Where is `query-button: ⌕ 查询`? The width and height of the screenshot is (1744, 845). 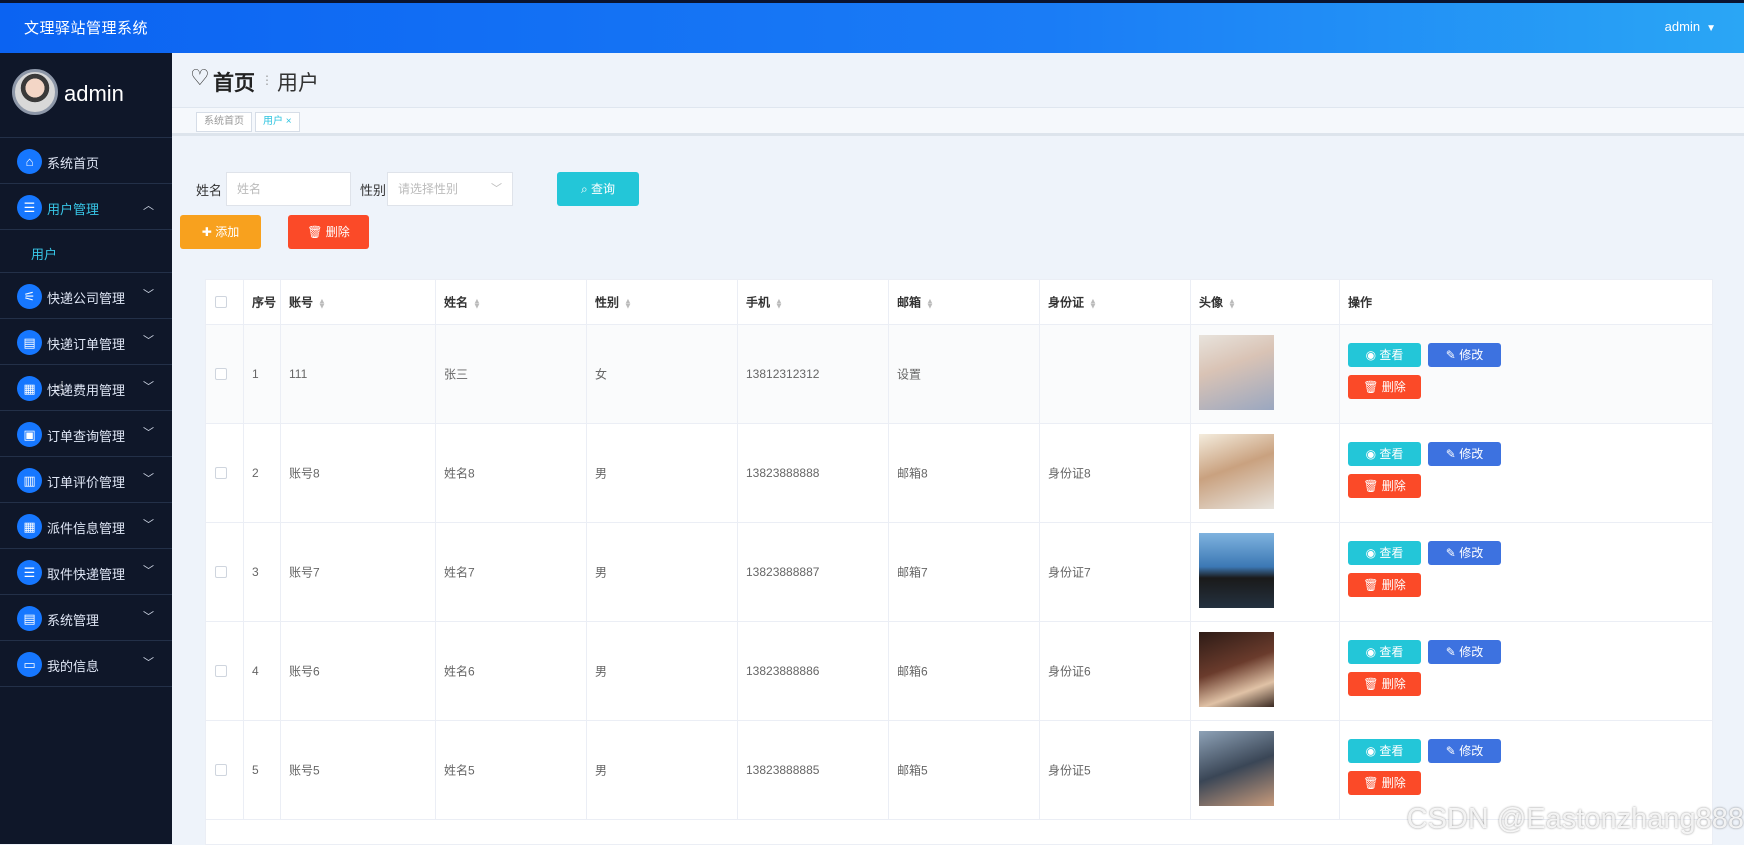
query-button: ⌕ 查询 is located at coordinates (598, 189).